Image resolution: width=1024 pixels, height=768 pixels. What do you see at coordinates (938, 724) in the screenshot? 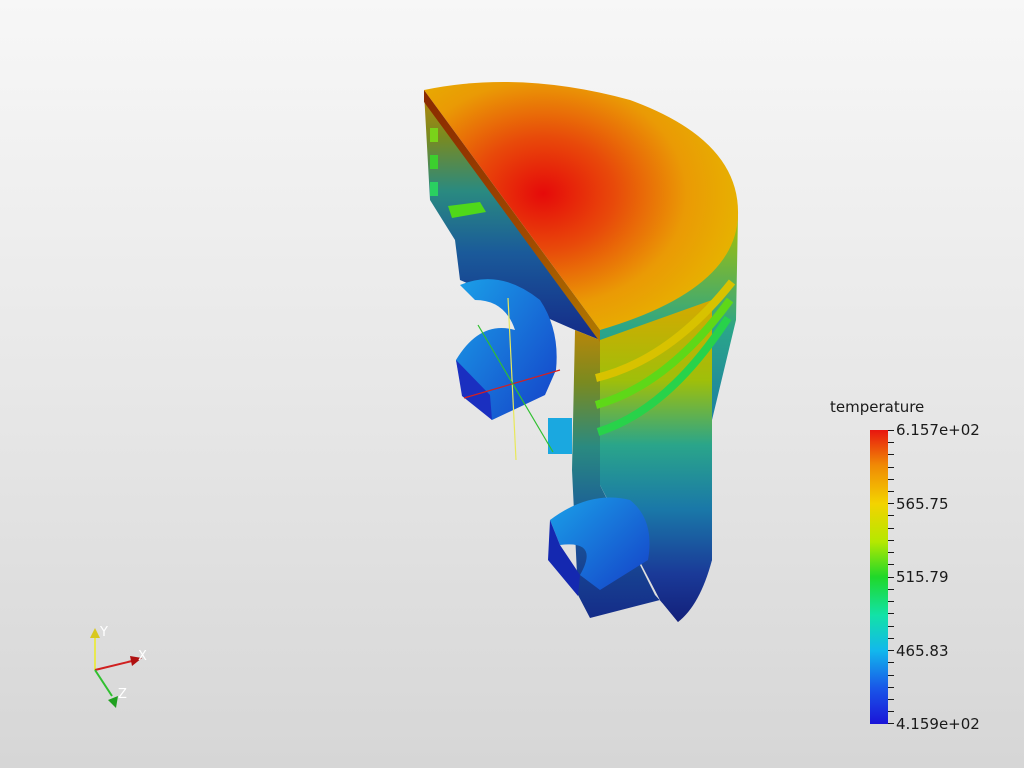
I see `legend-label-min: 4.159e+02` at bounding box center [938, 724].